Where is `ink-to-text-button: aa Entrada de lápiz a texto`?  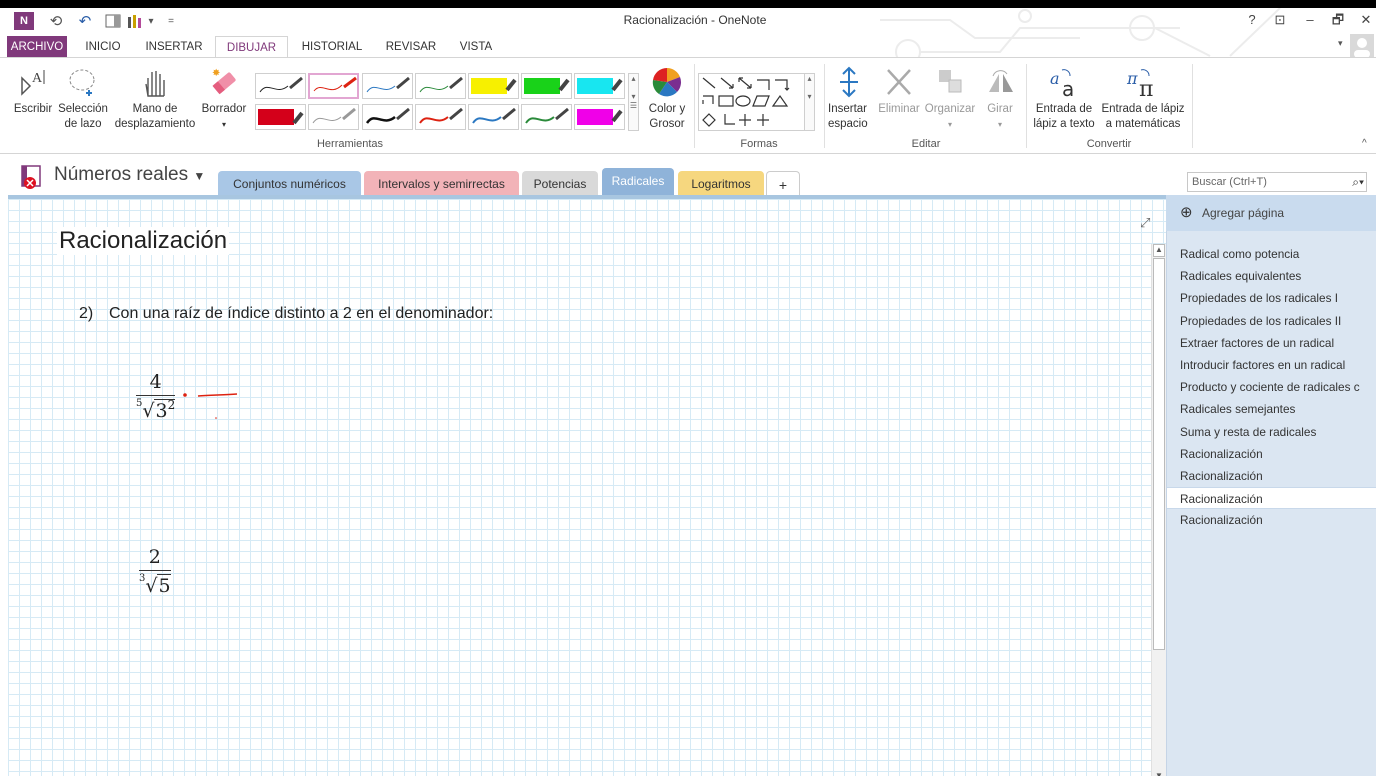
ink-to-text-button: aa Entrada de lápiz a texto is located at coordinates (1064, 99).